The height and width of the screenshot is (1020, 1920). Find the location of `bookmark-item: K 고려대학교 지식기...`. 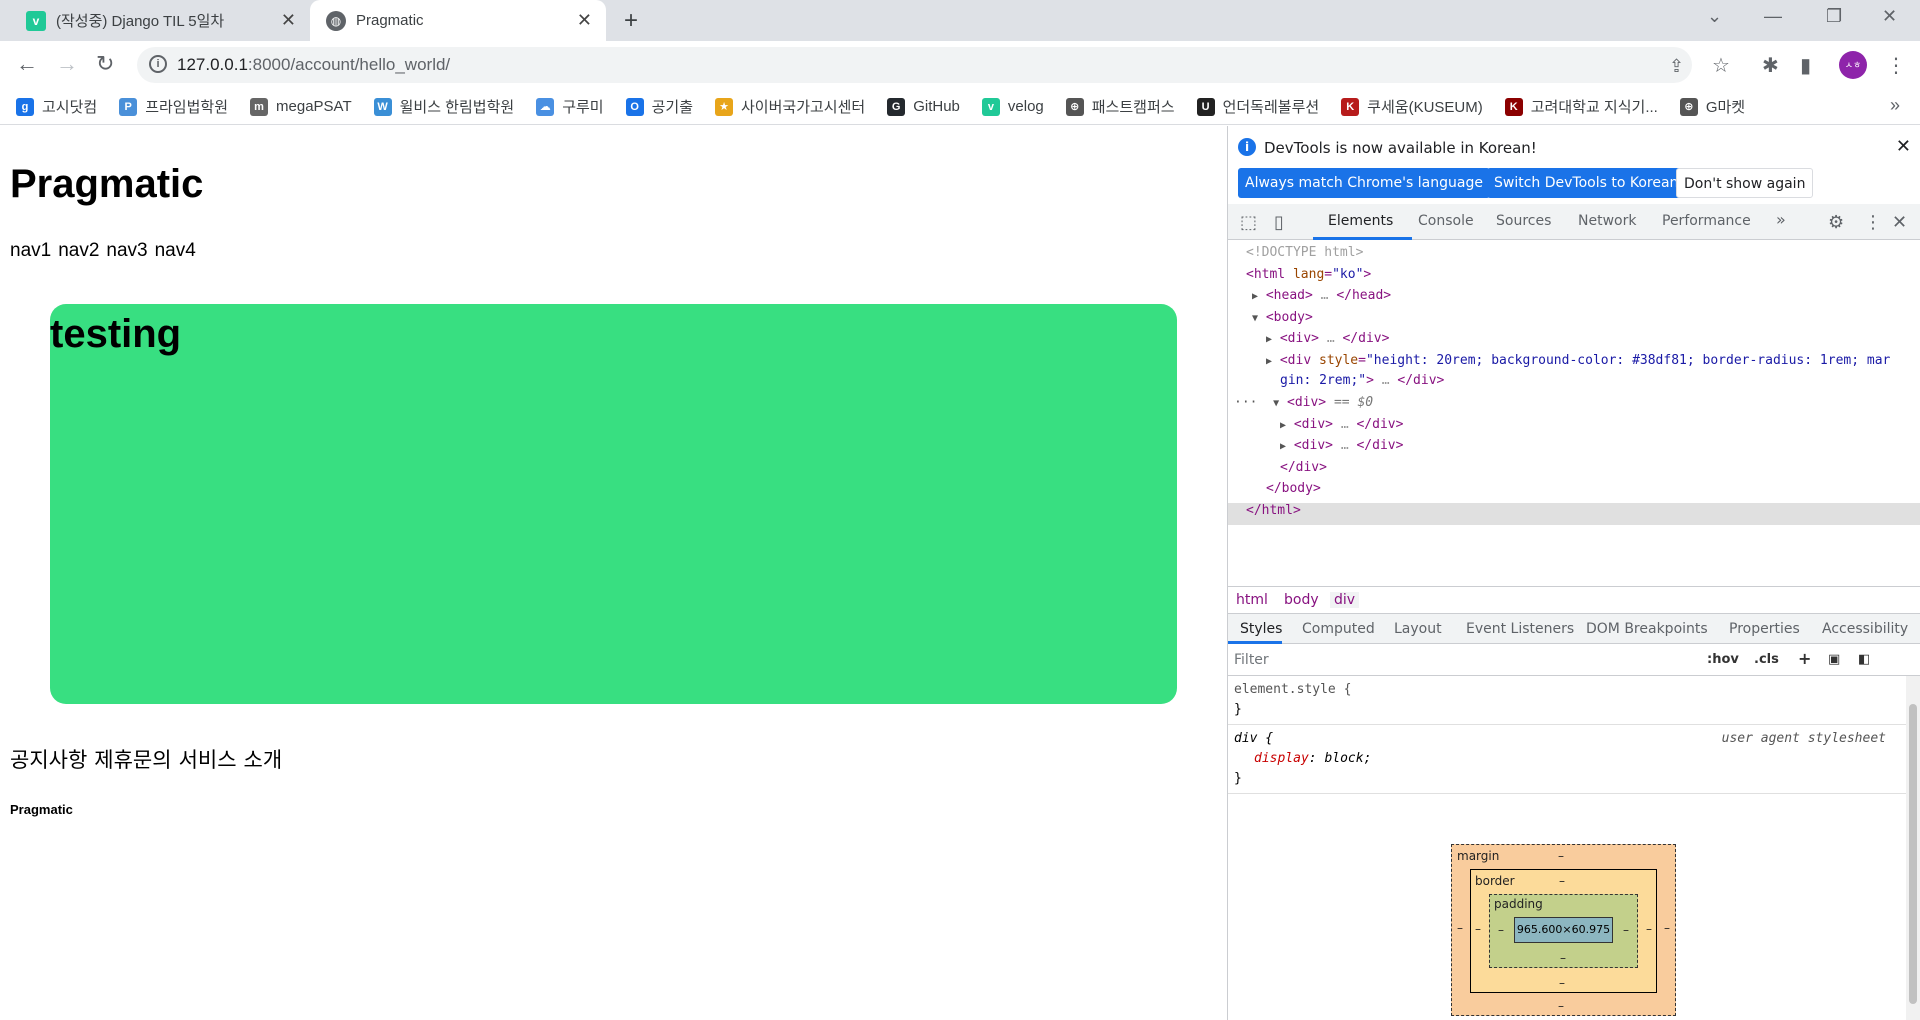

bookmark-item: K 고려대학교 지식기... is located at coordinates (1581, 106).